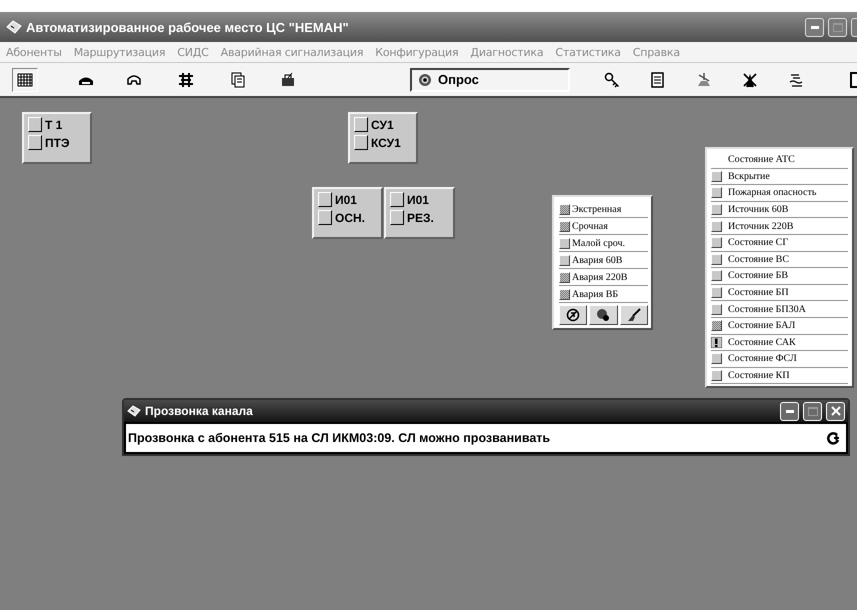 The image size is (857, 610). Describe the element at coordinates (53, 125) in the screenshot. I see `station-label: Т 1` at that location.